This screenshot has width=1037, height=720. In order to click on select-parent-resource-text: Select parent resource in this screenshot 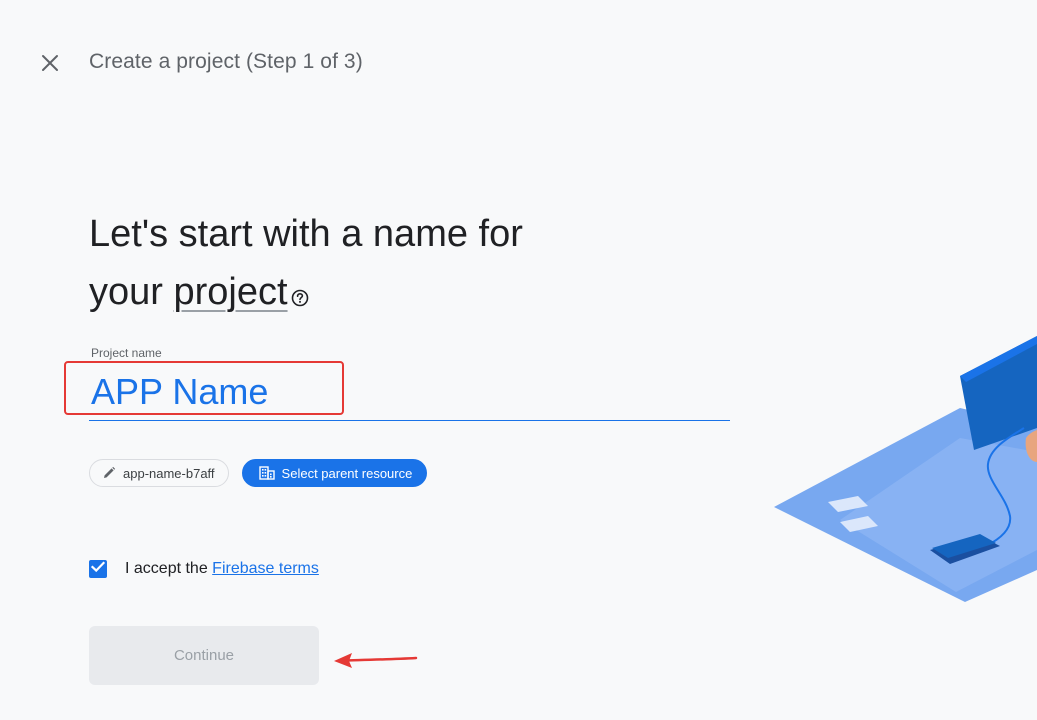, I will do `click(347, 473)`.